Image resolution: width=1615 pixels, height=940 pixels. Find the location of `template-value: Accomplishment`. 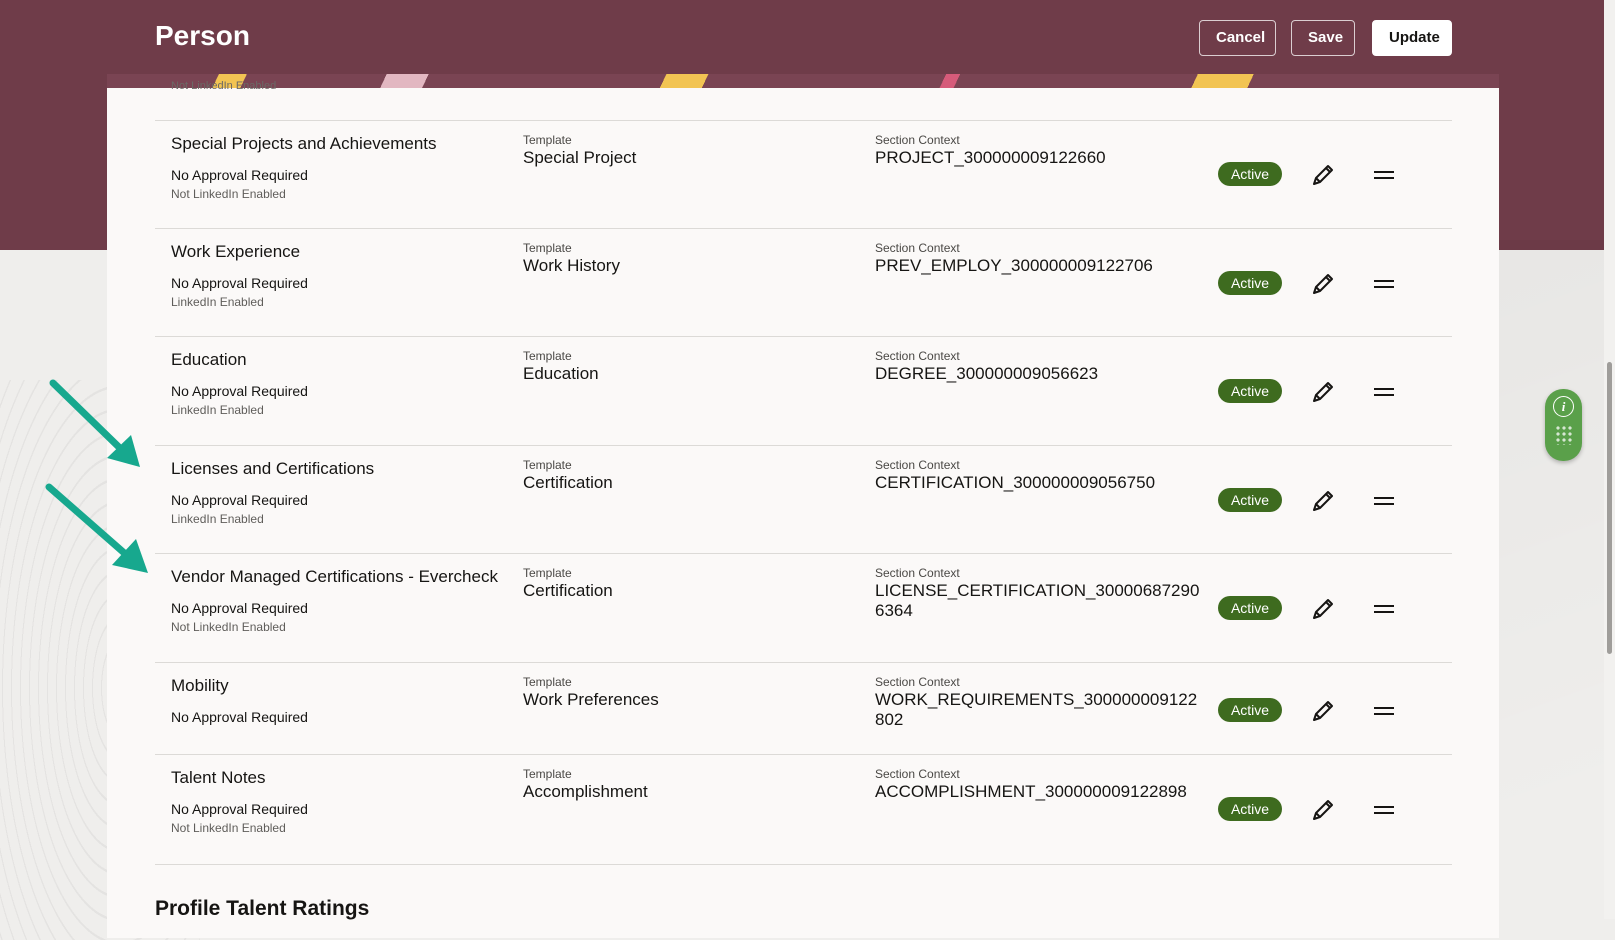

template-value: Accomplishment is located at coordinates (585, 791).